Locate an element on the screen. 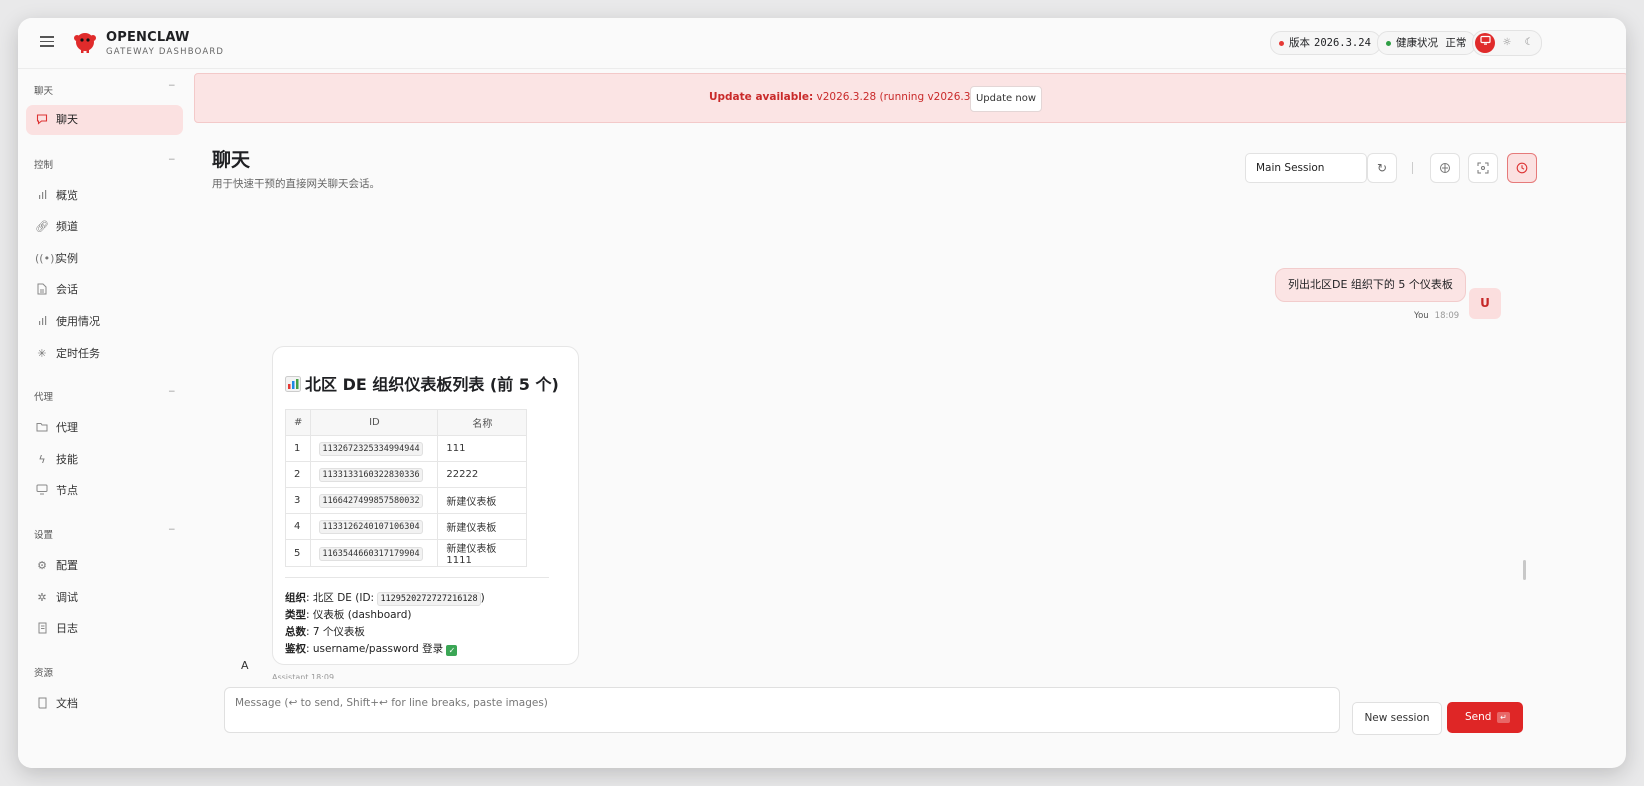  sun-theme-icon: ☼ is located at coordinates (1507, 43).